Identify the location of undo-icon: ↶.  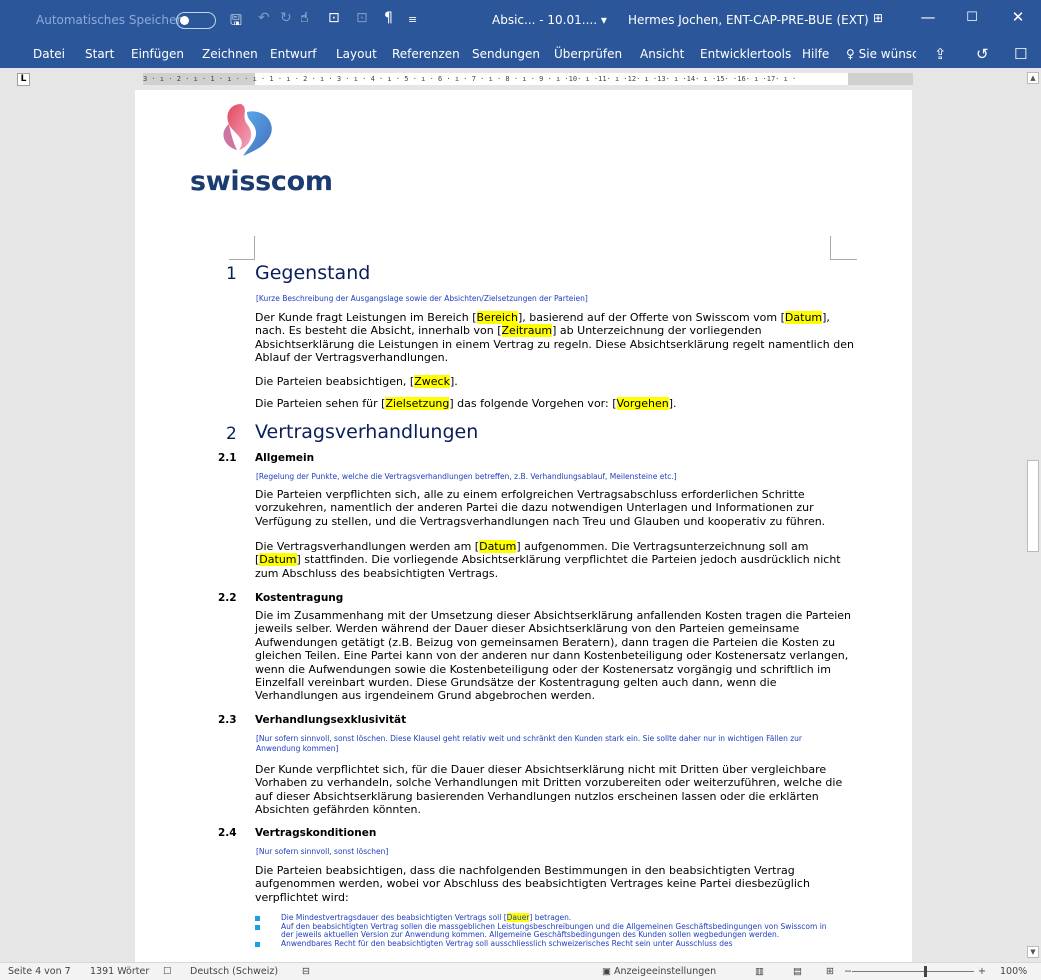
(264, 18).